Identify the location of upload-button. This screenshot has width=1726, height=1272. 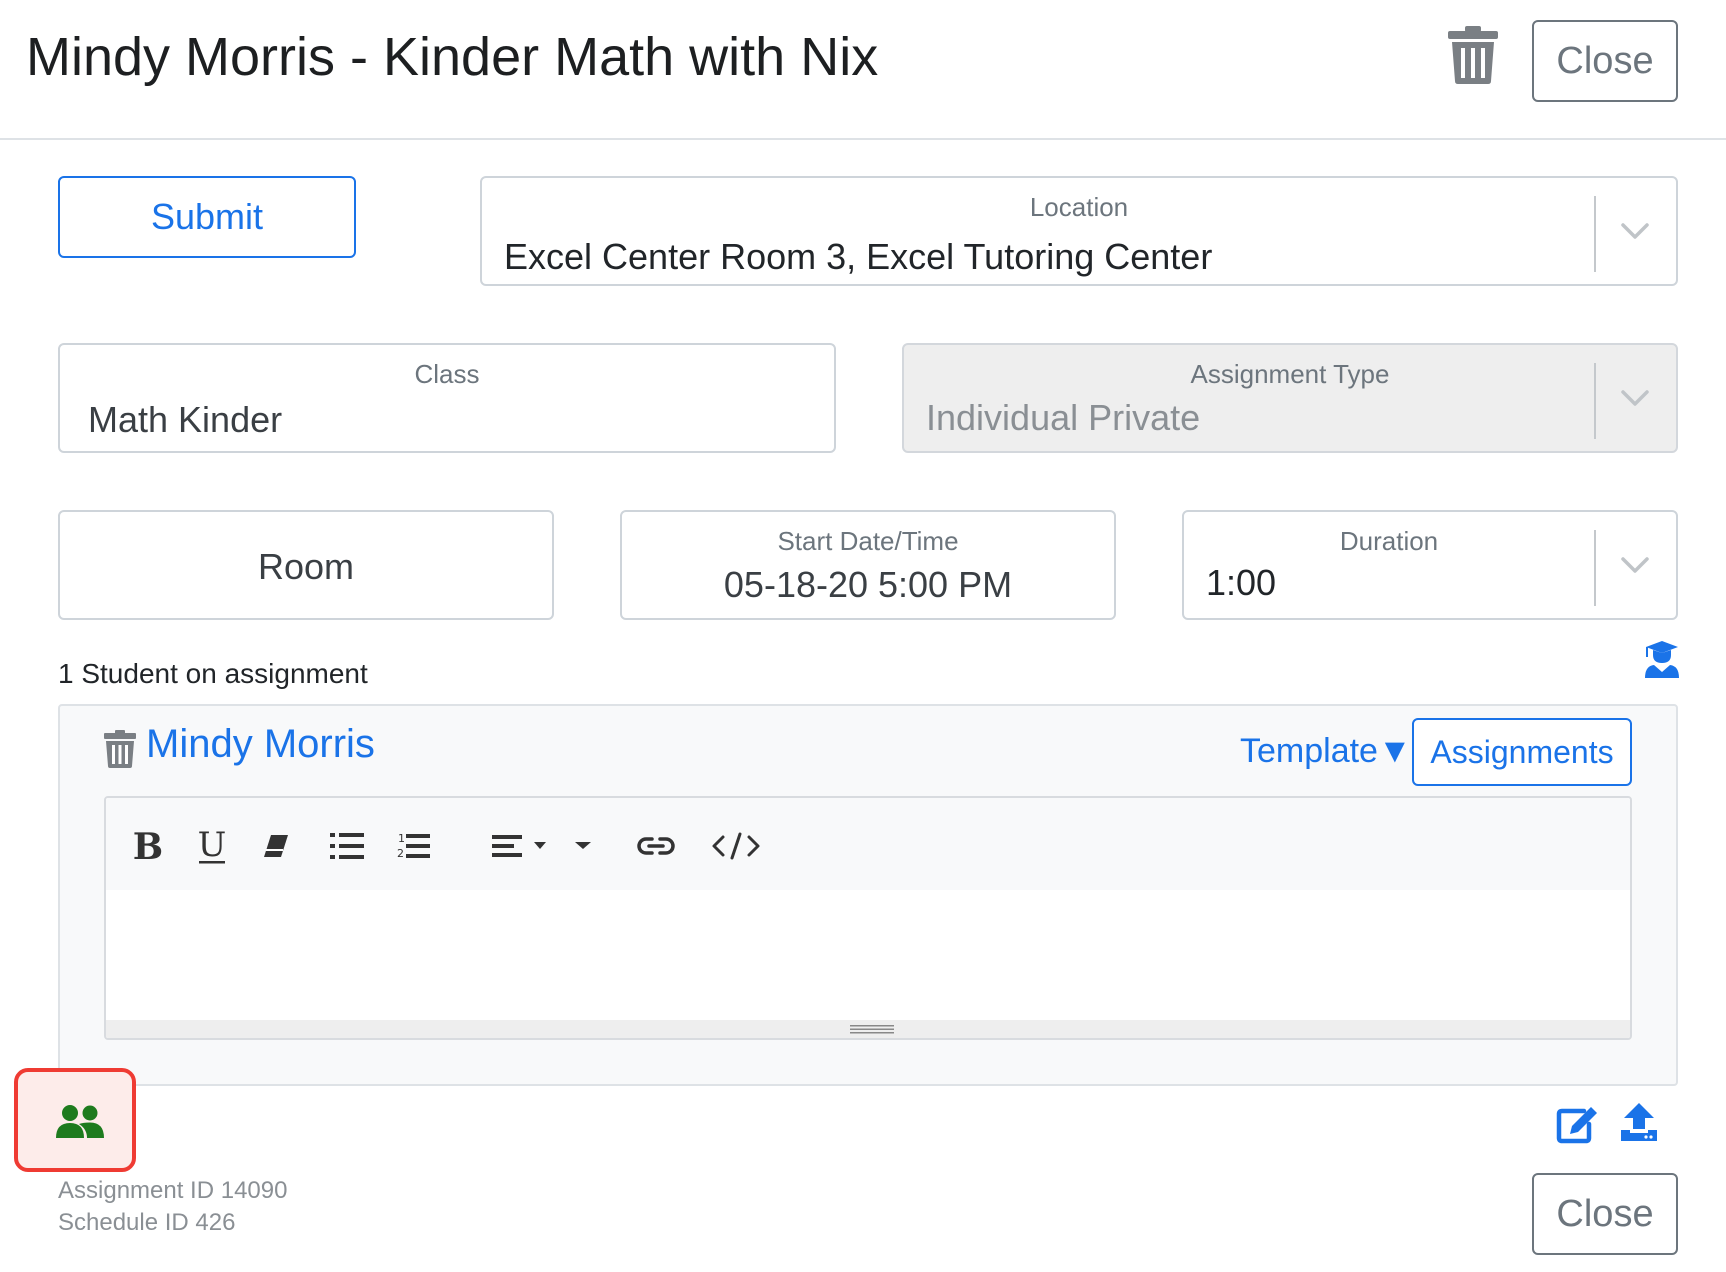
(1639, 1122).